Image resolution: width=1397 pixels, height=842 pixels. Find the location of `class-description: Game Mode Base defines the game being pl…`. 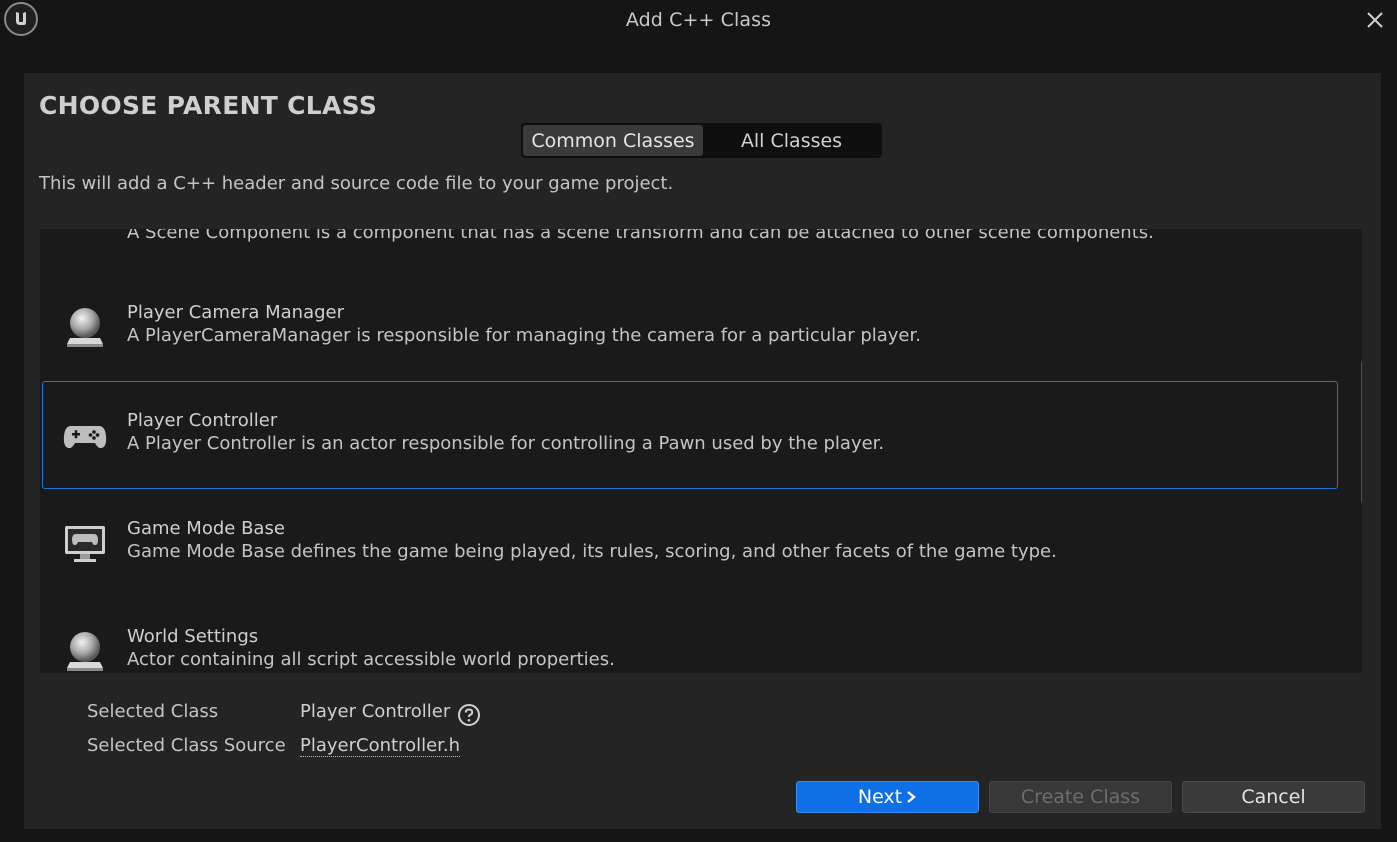

class-description: Game Mode Base defines the game being pl… is located at coordinates (592, 551).